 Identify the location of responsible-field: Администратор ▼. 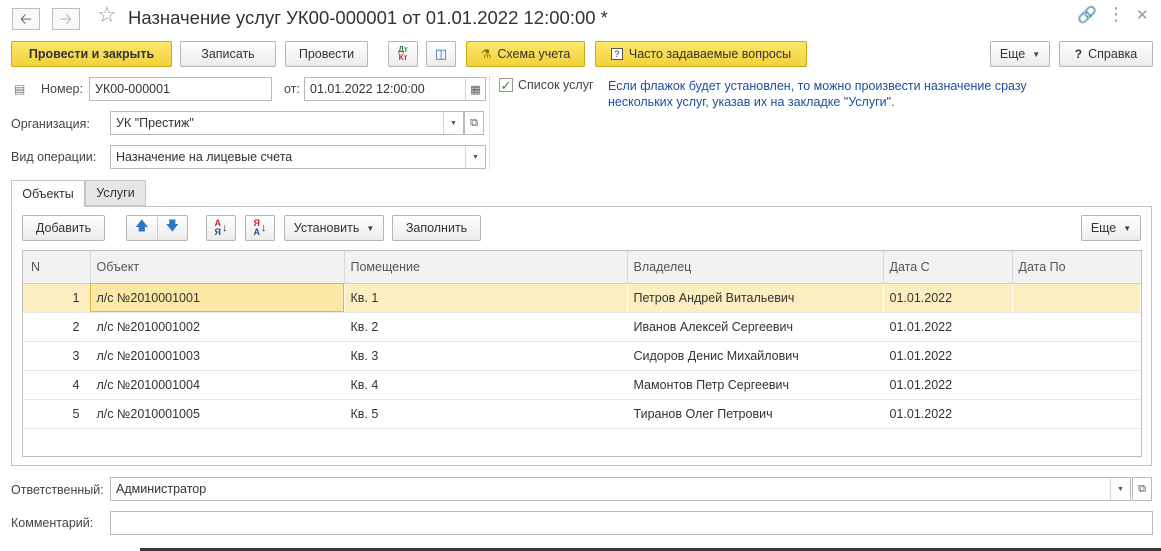
(620, 489).